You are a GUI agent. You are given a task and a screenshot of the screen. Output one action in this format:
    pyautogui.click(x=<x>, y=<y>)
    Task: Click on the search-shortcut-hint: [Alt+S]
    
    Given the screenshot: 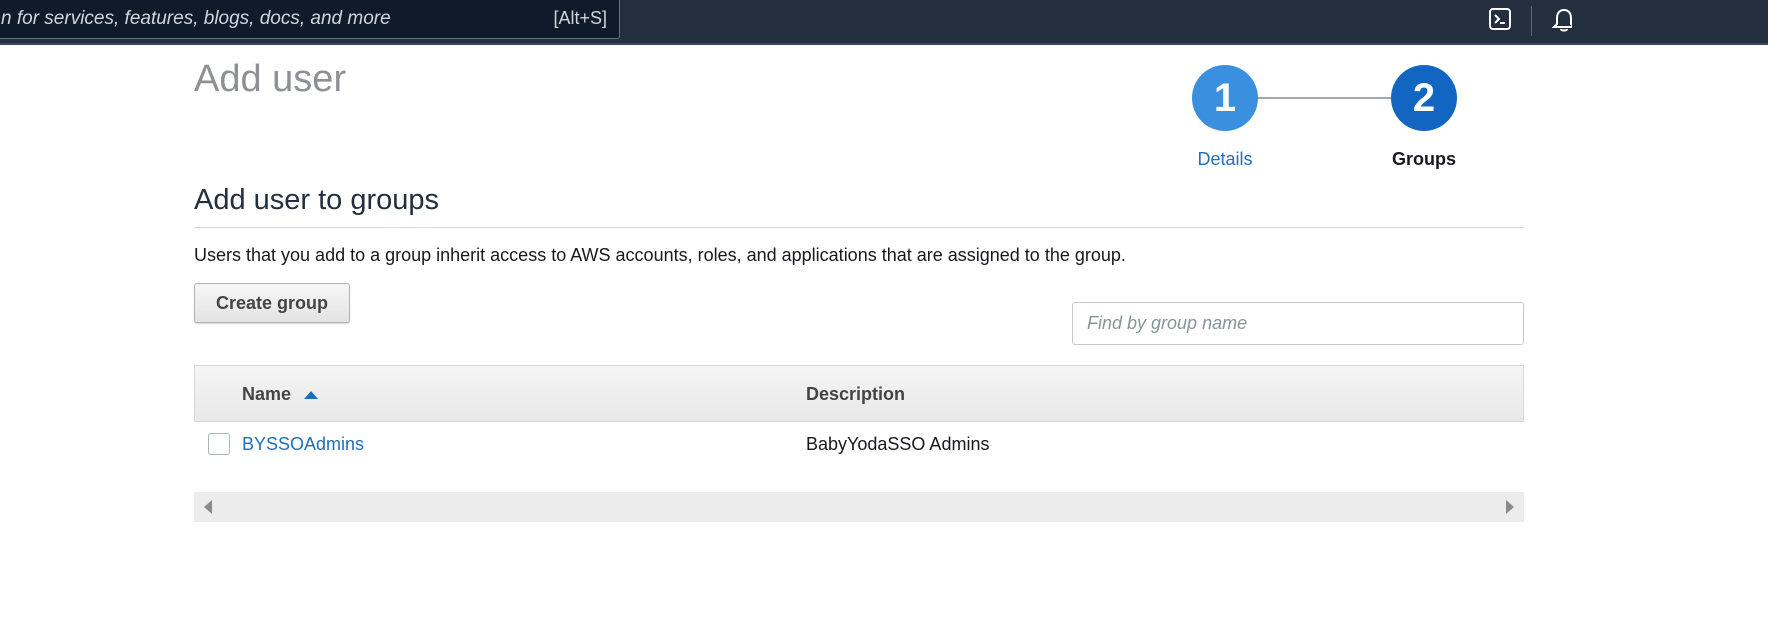 What is the action you would take?
    pyautogui.click(x=580, y=18)
    